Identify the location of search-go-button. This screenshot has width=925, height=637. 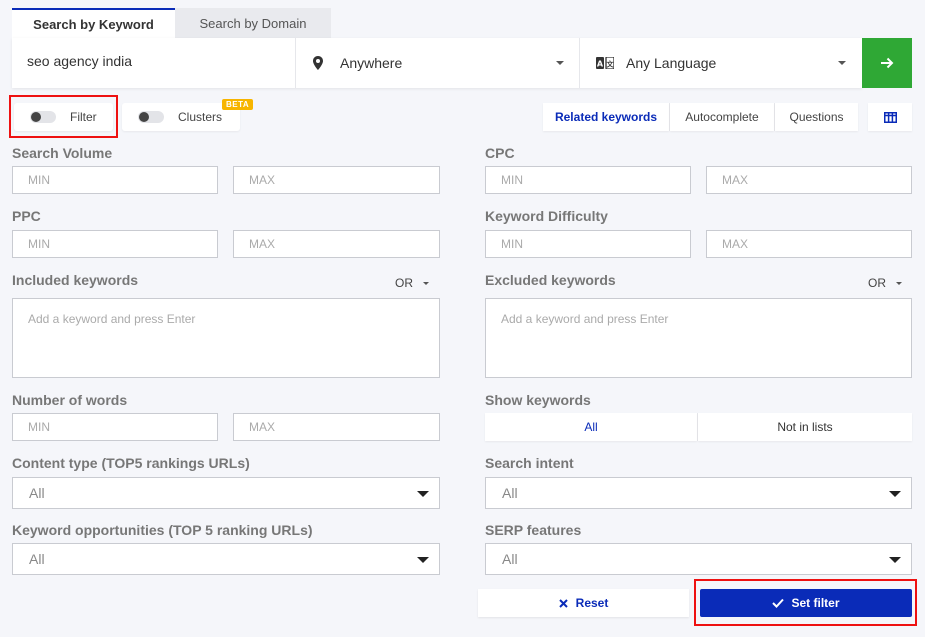
(887, 63).